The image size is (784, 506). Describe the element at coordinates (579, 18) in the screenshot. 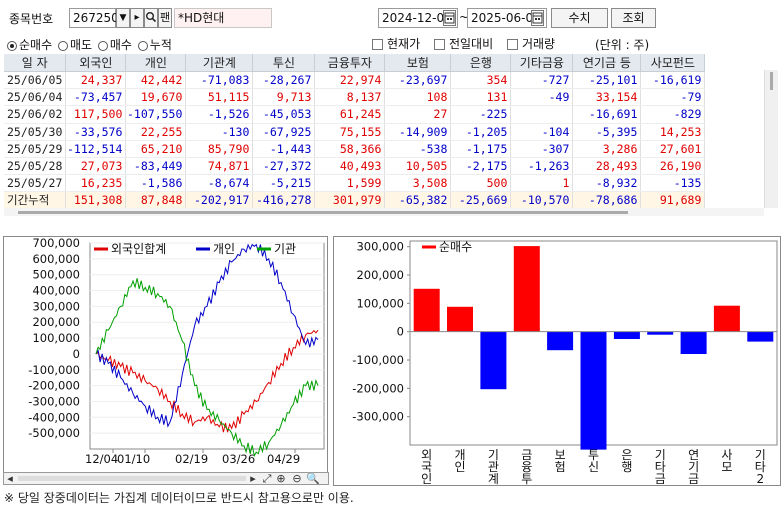

I see `values-button: 수치` at that location.